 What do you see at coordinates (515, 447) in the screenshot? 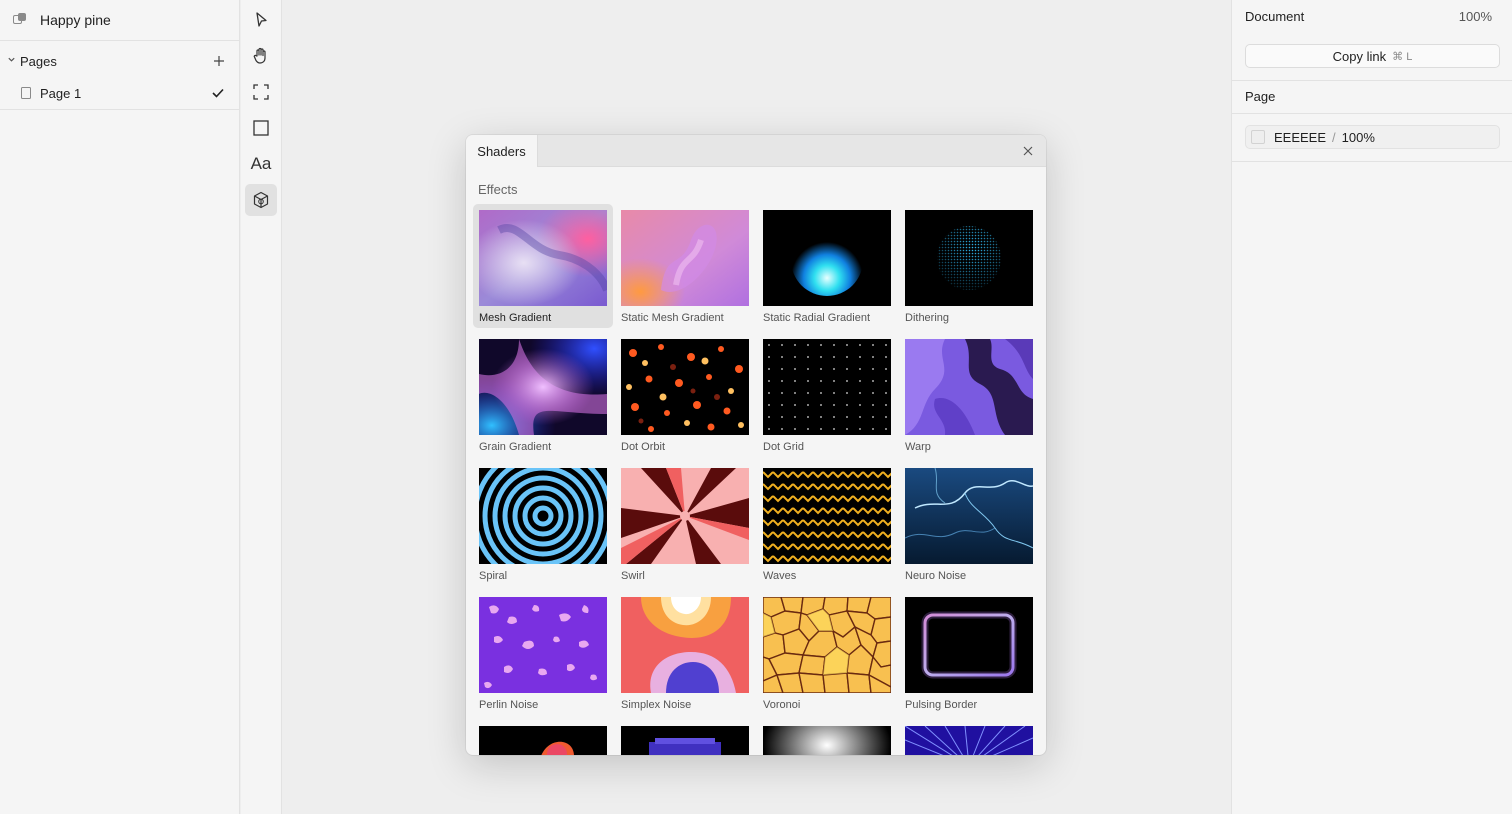
I see `shader-label: Grain Gradient` at bounding box center [515, 447].